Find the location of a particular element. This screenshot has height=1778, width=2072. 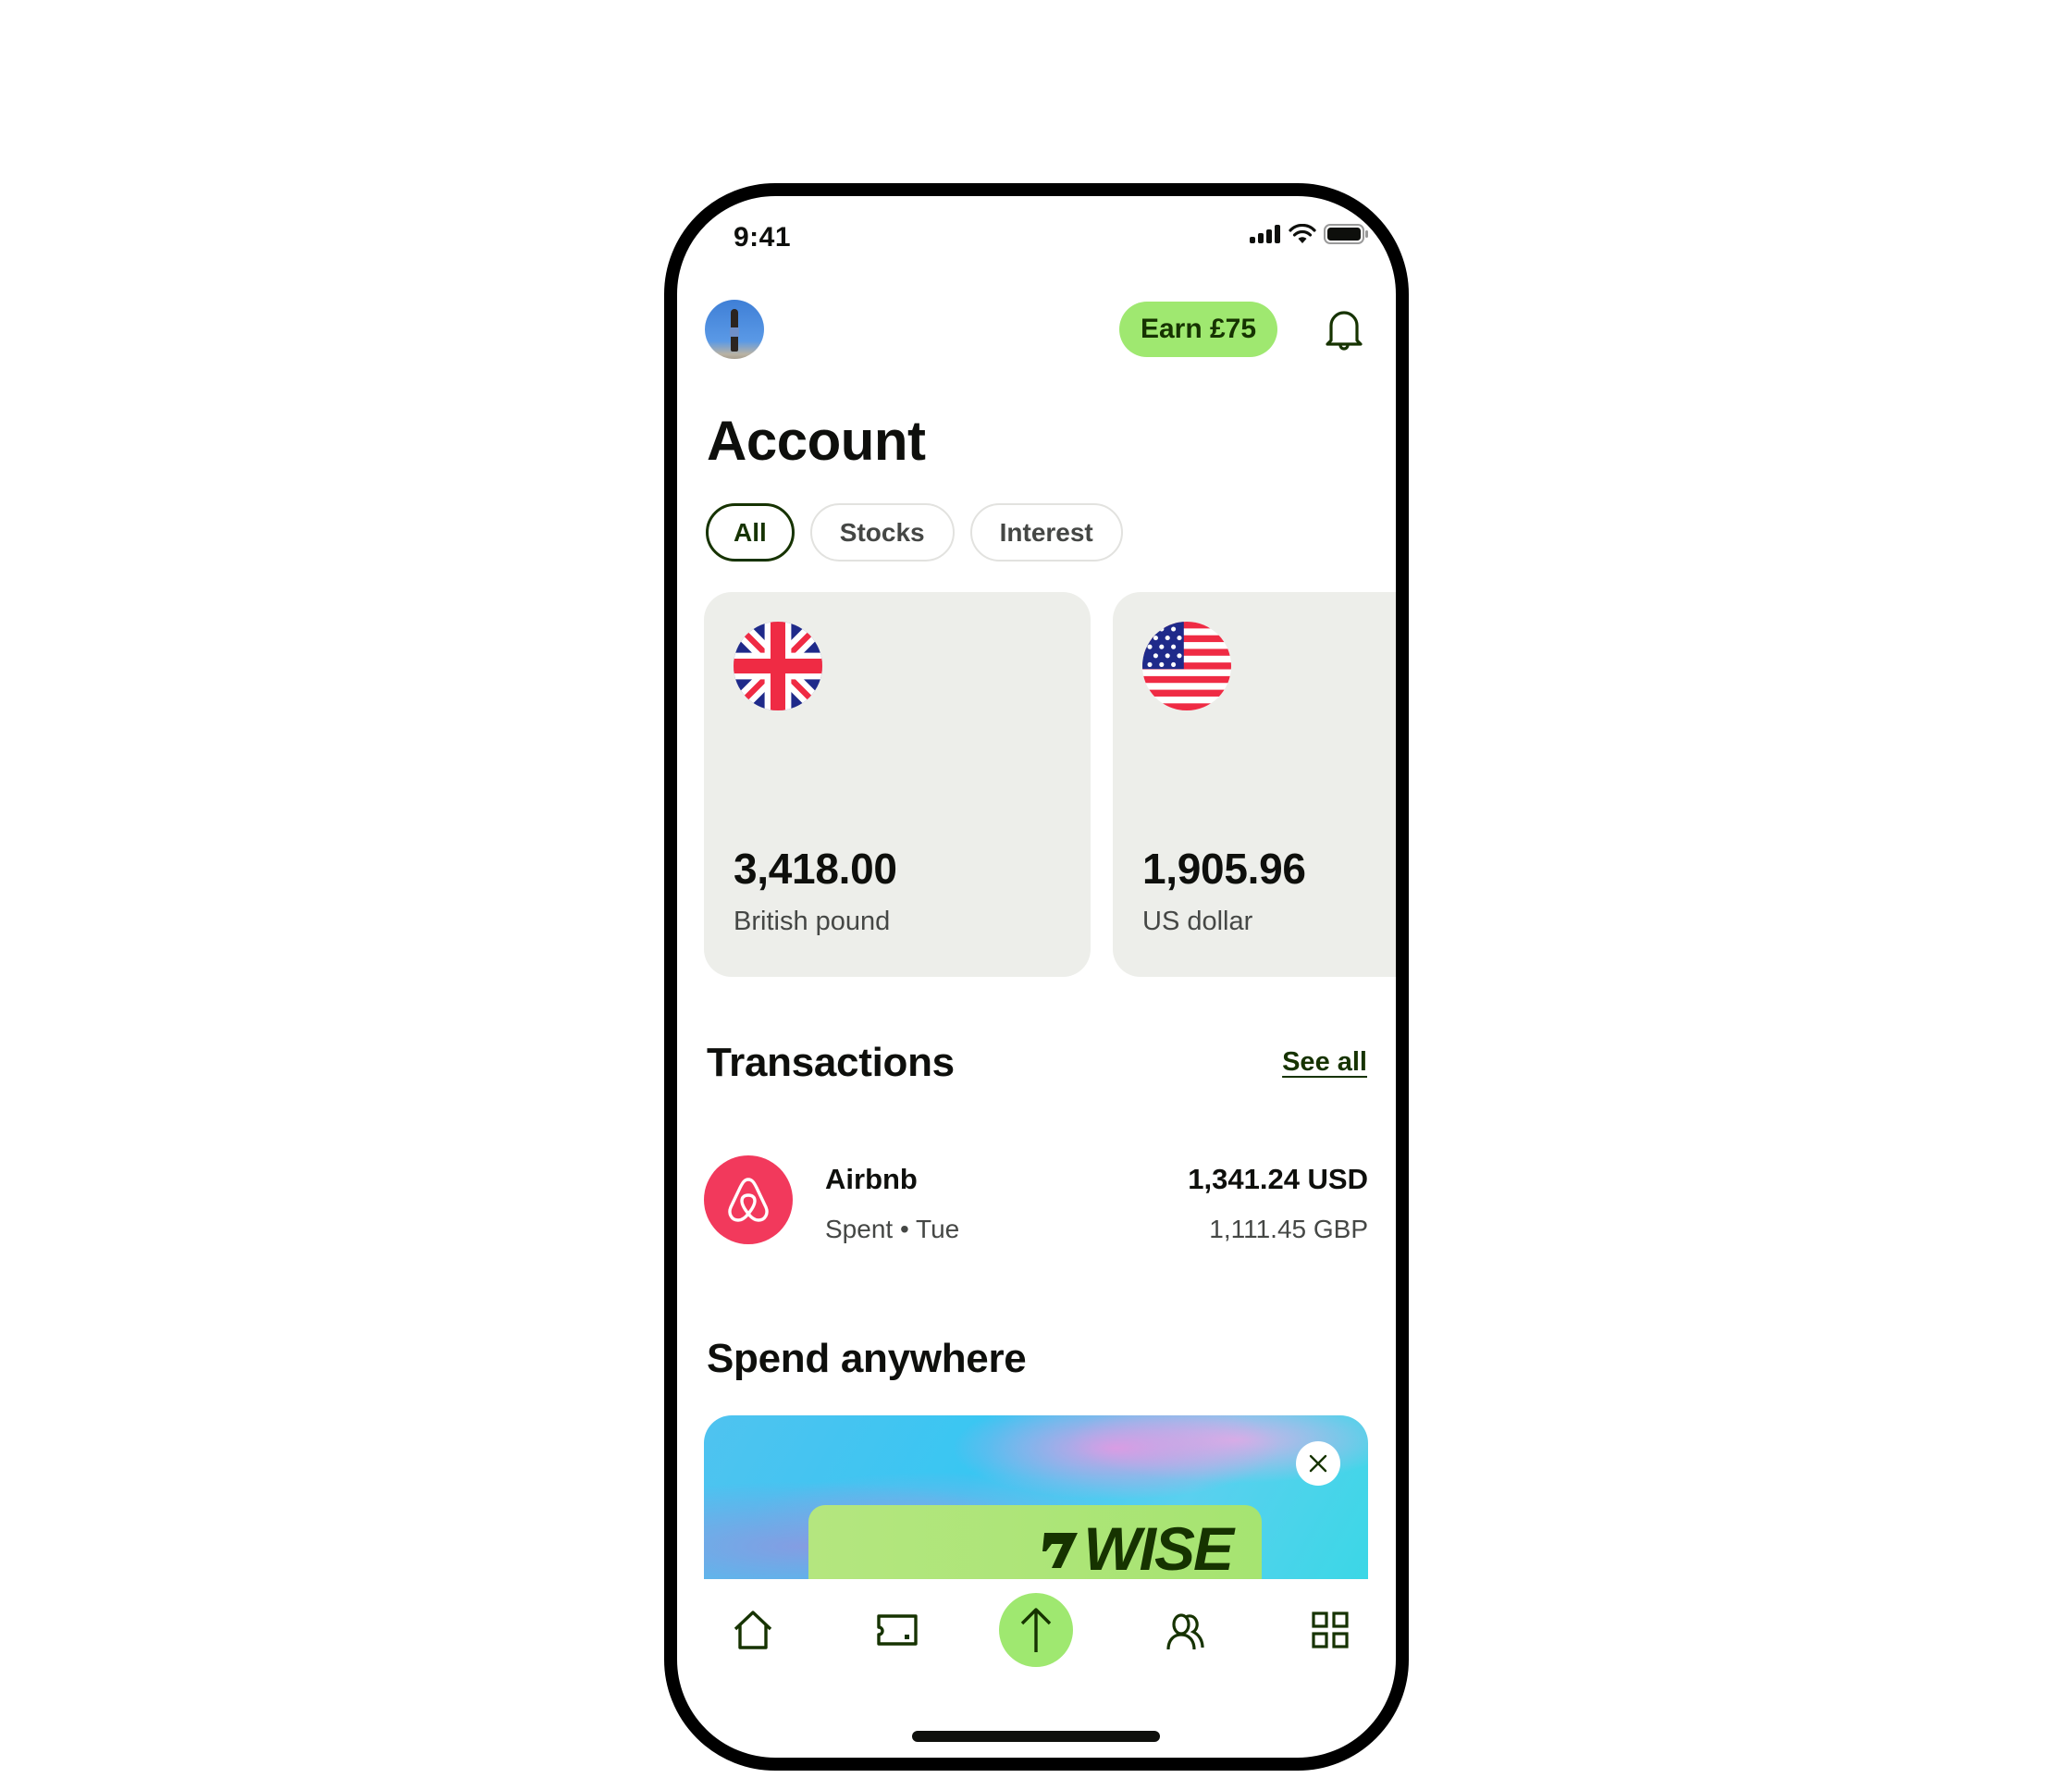

avatar-figure is located at coordinates (734, 330).